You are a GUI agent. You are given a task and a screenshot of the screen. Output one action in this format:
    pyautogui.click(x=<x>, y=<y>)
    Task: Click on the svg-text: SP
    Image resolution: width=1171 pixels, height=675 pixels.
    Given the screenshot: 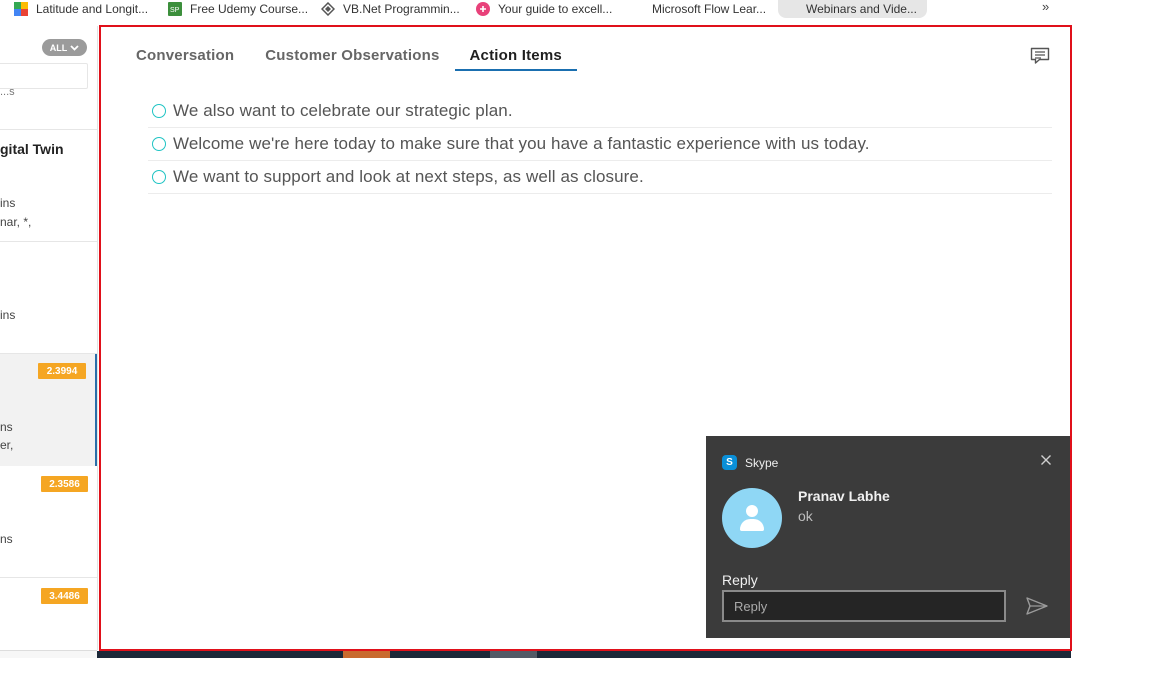 What is the action you would take?
    pyautogui.click(x=175, y=10)
    